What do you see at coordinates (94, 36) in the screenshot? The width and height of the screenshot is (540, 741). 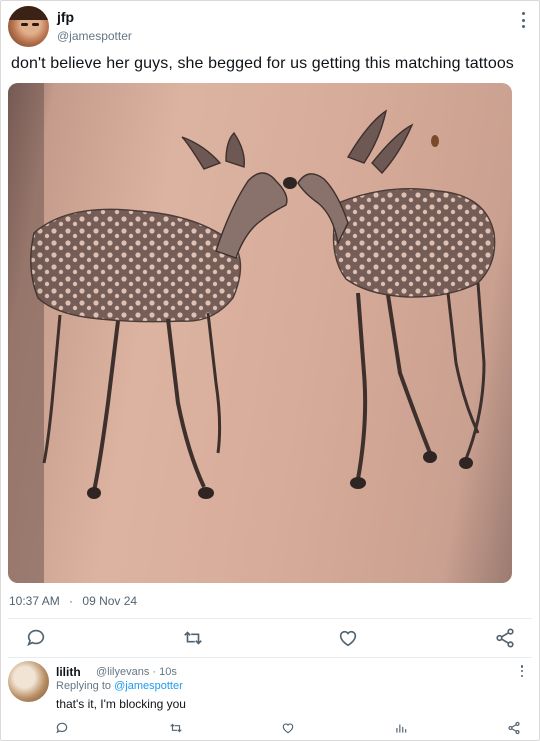 I see `author-handle: @jamespotter` at bounding box center [94, 36].